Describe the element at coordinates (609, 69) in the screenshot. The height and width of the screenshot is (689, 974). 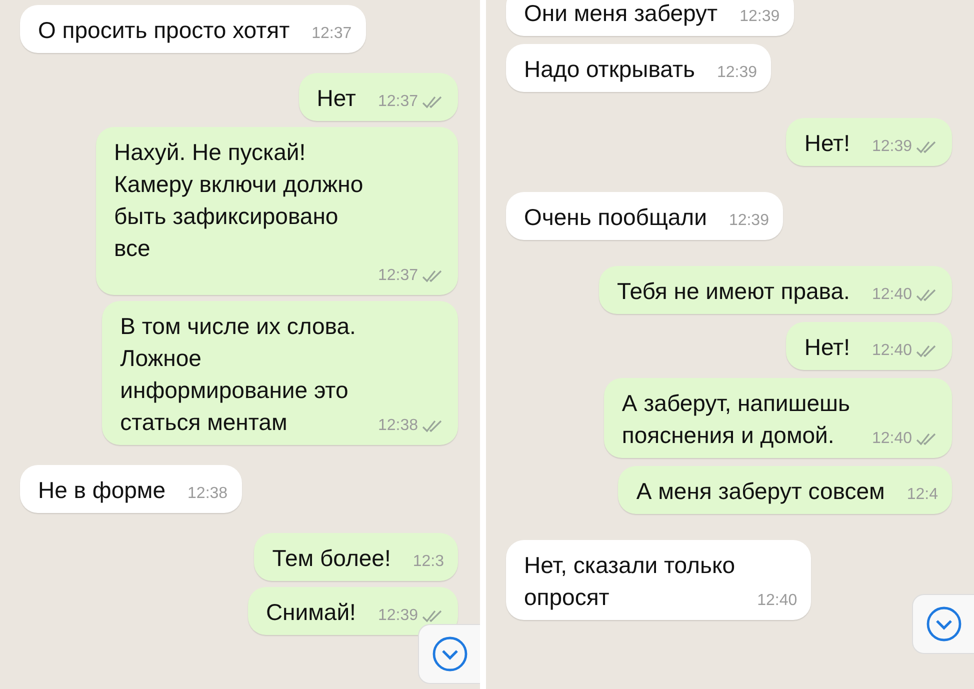
I see `message-text: Надо открывать` at that location.